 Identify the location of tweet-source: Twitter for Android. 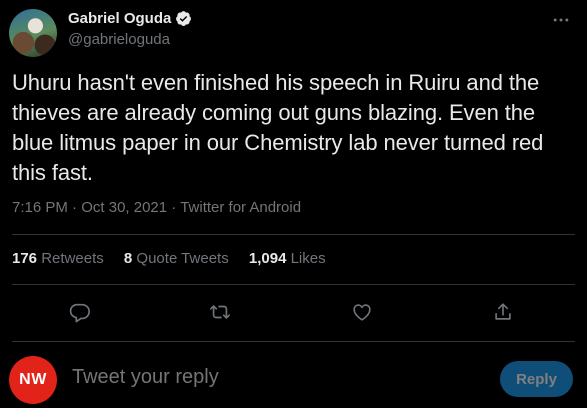
(240, 207).